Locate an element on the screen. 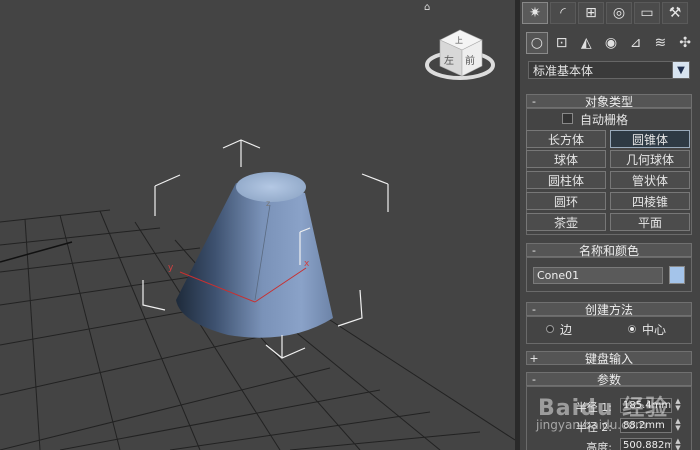 The image size is (700, 450). radius2-input: 88.2mm is located at coordinates (646, 425).